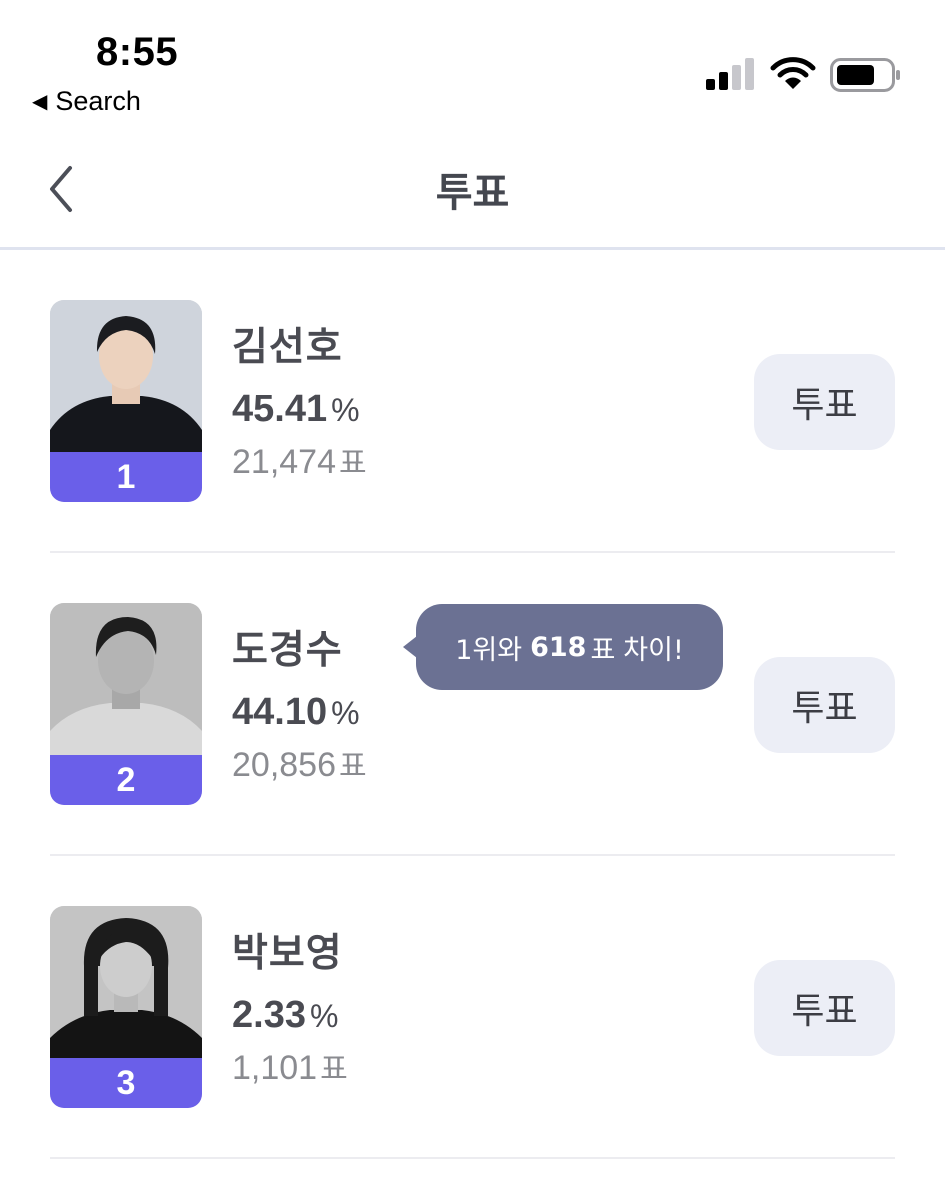 This screenshot has height=1200, width=945. I want to click on percent-value: 45.41, so click(280, 409).